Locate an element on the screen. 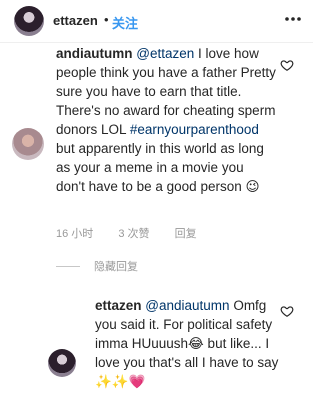  hide-replies-label: 隐藏回复 is located at coordinates (116, 266).